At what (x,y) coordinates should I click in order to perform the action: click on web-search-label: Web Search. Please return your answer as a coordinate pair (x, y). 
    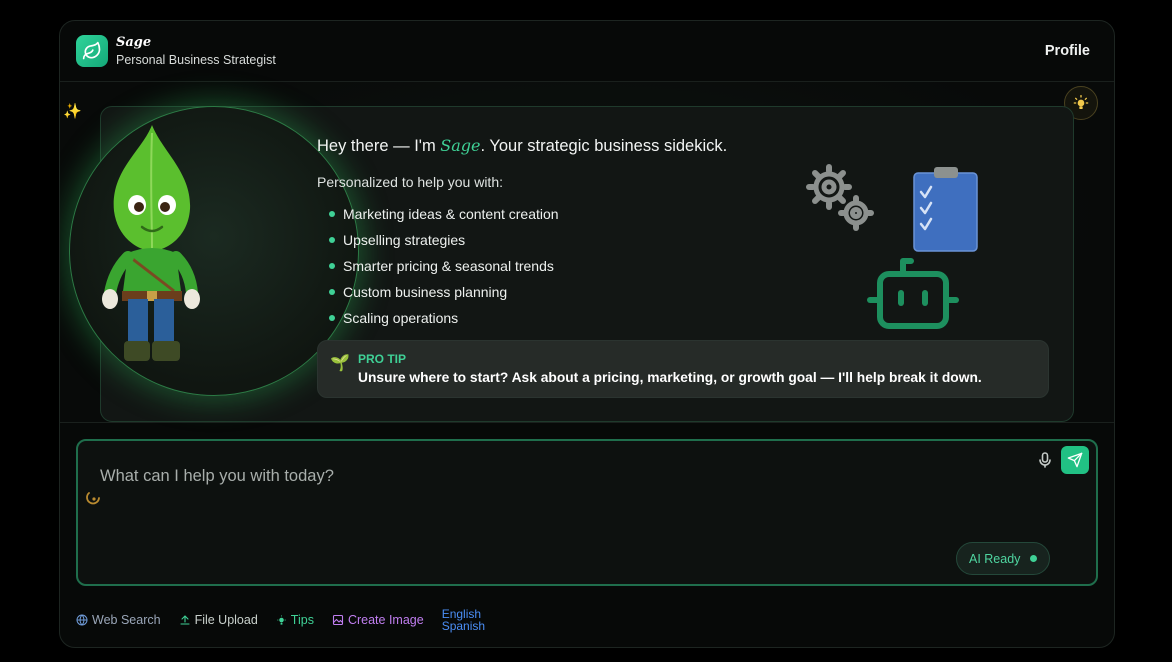
    Looking at the image, I should click on (126, 620).